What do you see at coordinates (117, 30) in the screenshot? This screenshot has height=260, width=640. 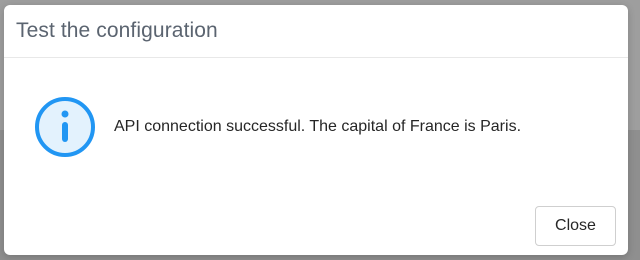 I see `dialog-title: Test the configuration` at bounding box center [117, 30].